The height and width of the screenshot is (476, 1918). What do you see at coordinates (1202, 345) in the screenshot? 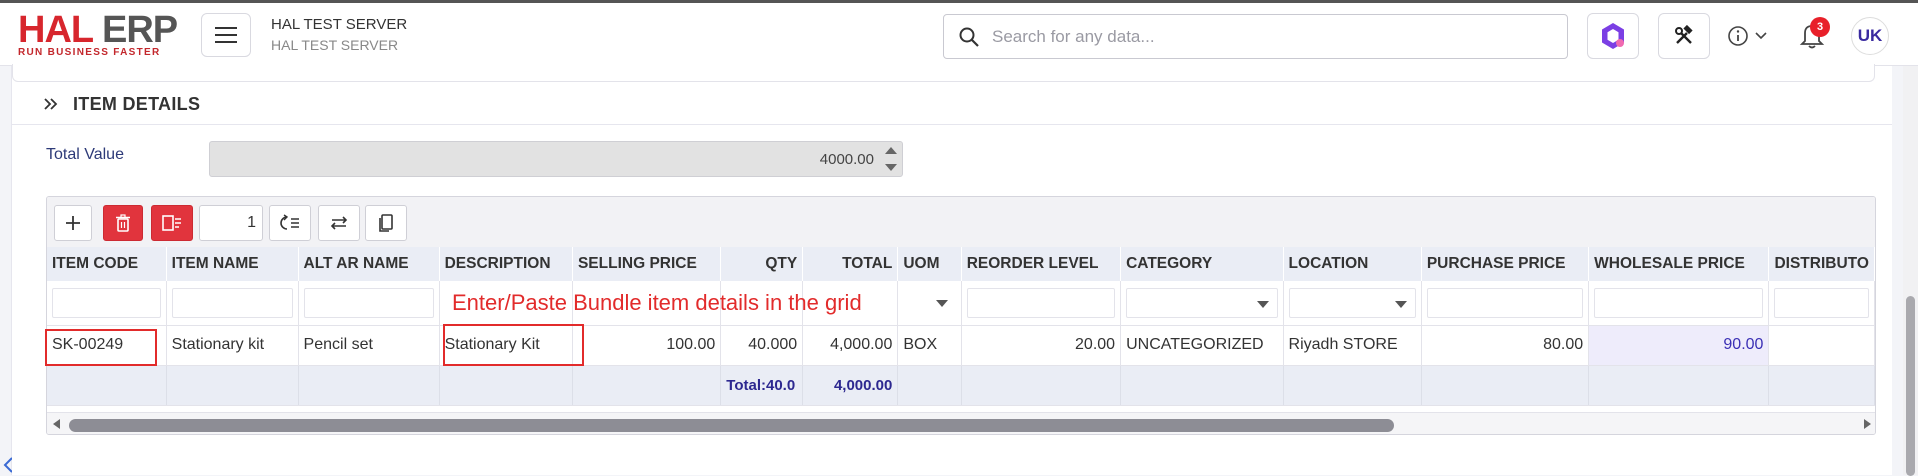
I see `cell-category: UNCATEGORIZED` at bounding box center [1202, 345].